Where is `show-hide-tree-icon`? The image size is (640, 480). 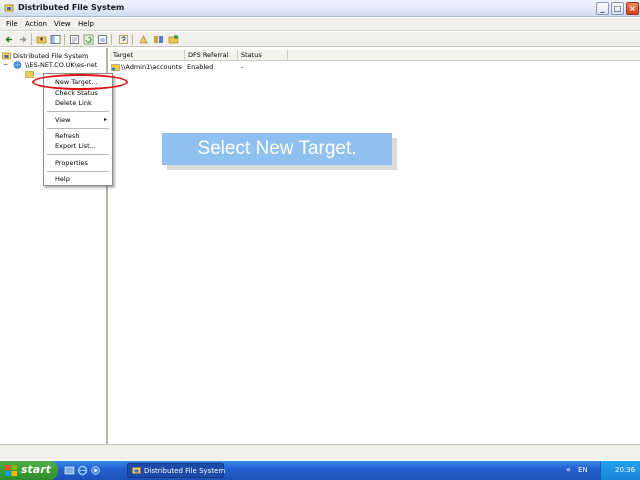
show-hide-tree-icon is located at coordinates (55, 39).